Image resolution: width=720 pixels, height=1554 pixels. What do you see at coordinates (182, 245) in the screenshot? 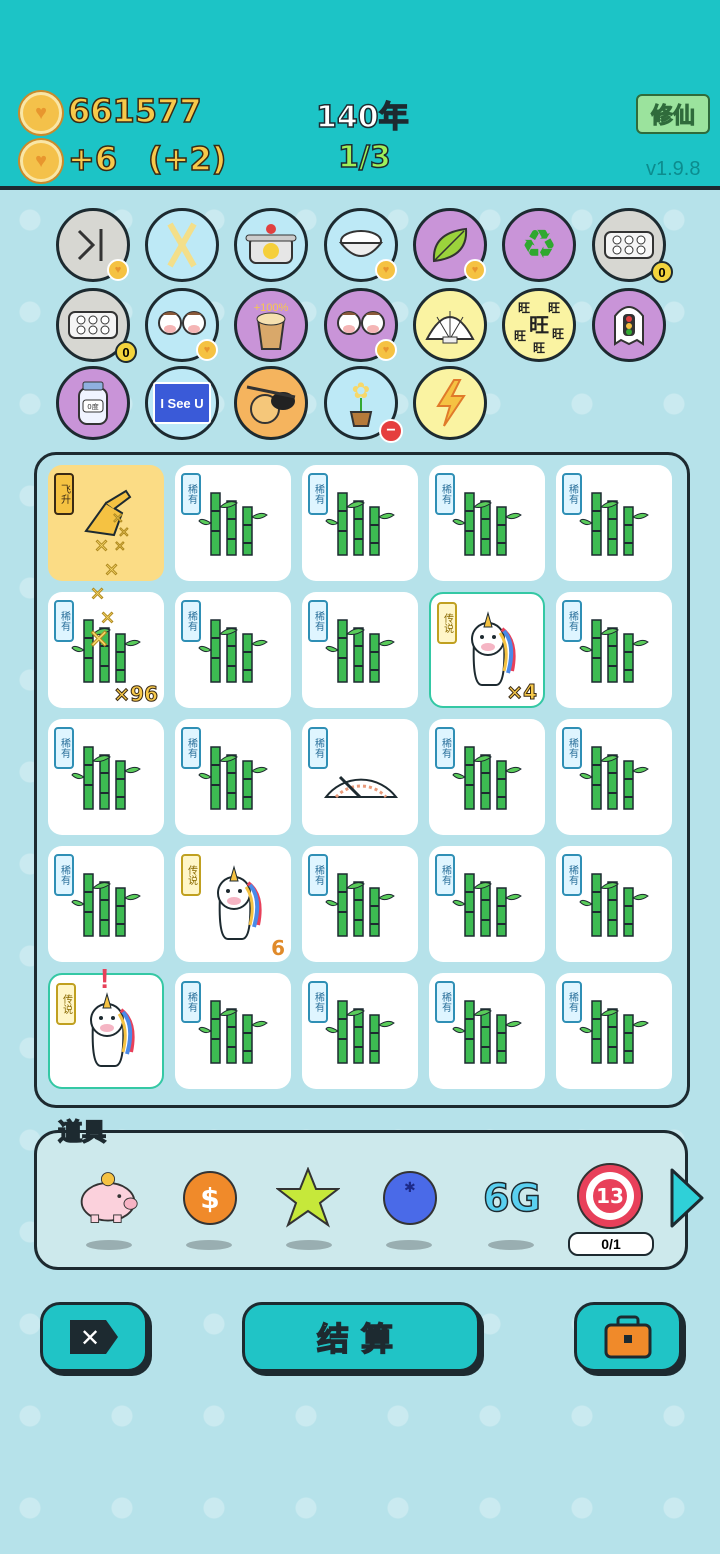
I see `chopsticks-icon` at bounding box center [182, 245].